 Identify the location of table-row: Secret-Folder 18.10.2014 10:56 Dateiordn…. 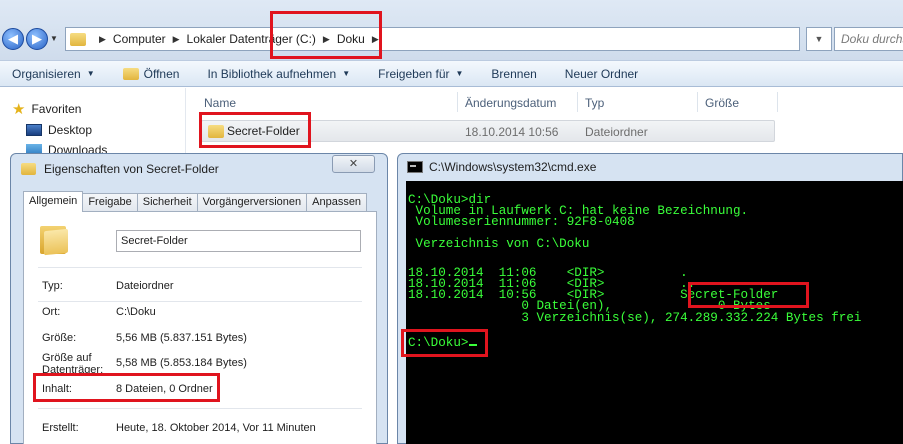
(488, 131).